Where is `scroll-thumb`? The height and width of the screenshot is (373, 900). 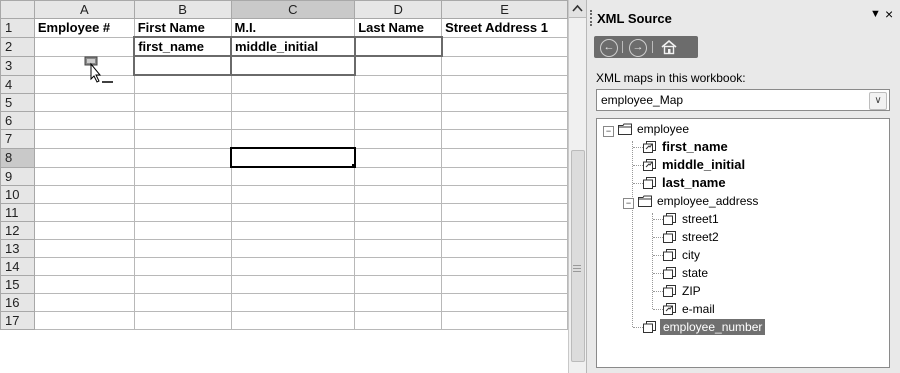 scroll-thumb is located at coordinates (578, 256).